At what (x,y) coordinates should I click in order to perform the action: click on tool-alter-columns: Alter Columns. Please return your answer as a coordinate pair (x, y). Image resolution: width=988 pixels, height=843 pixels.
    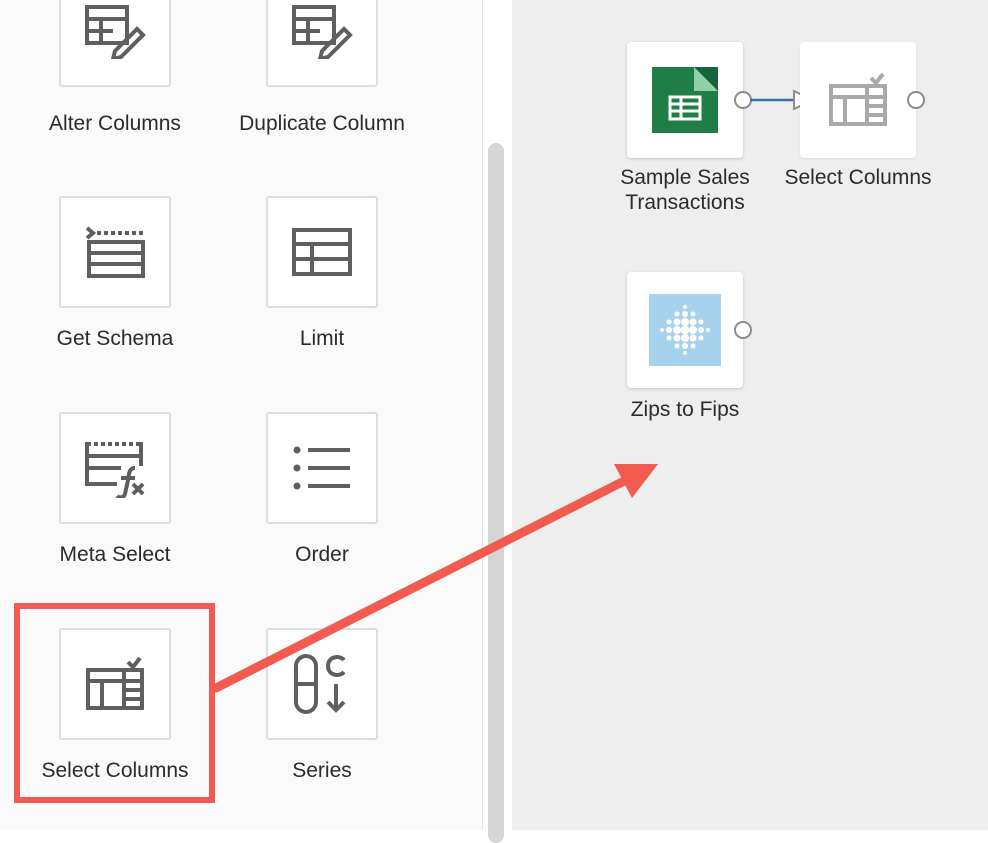
    Looking at the image, I should click on (127, 87).